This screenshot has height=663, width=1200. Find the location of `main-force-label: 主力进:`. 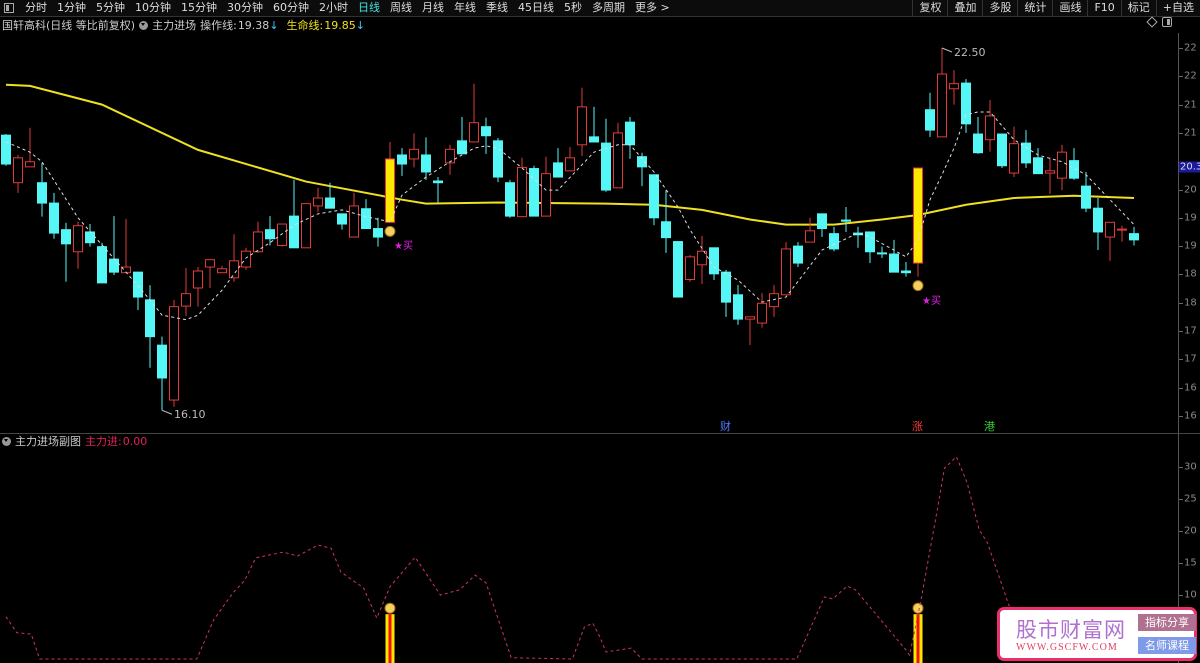

main-force-label: 主力进: is located at coordinates (103, 441).